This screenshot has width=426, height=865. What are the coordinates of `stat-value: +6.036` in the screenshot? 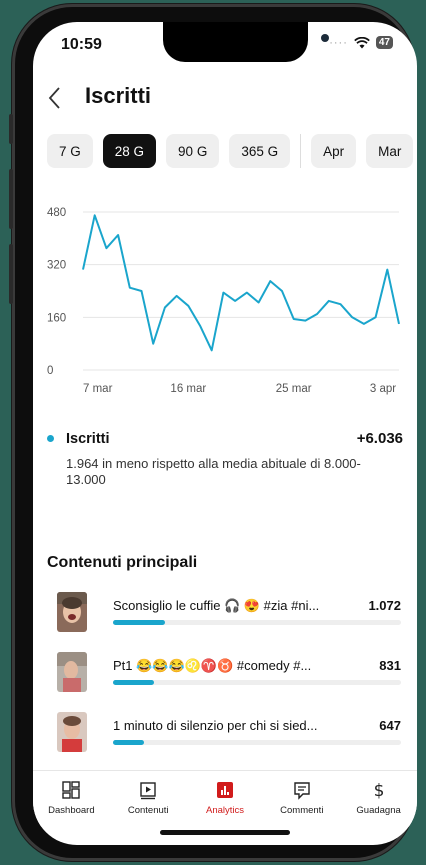 It's located at (379, 438).